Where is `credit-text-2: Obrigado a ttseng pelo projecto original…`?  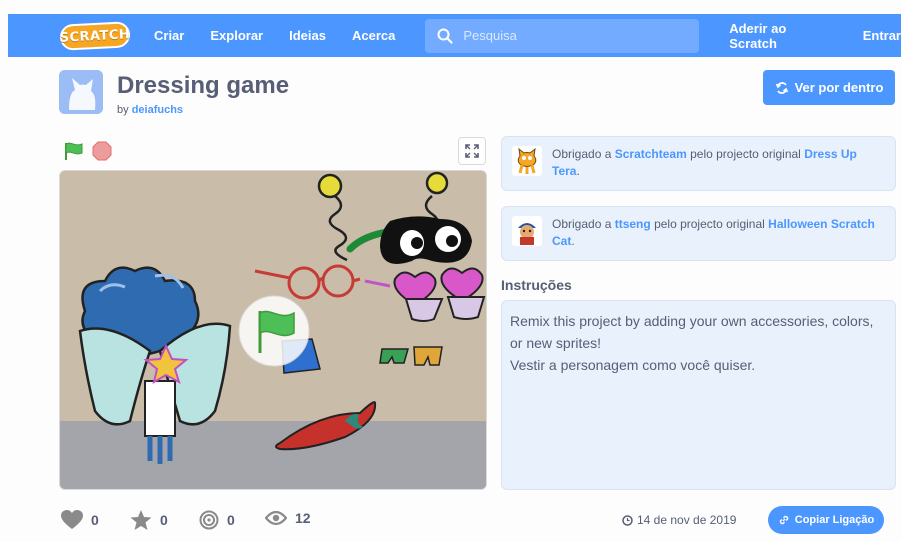
credit-text-2: Obrigado a ttseng pelo projecto original… is located at coordinates (718, 233).